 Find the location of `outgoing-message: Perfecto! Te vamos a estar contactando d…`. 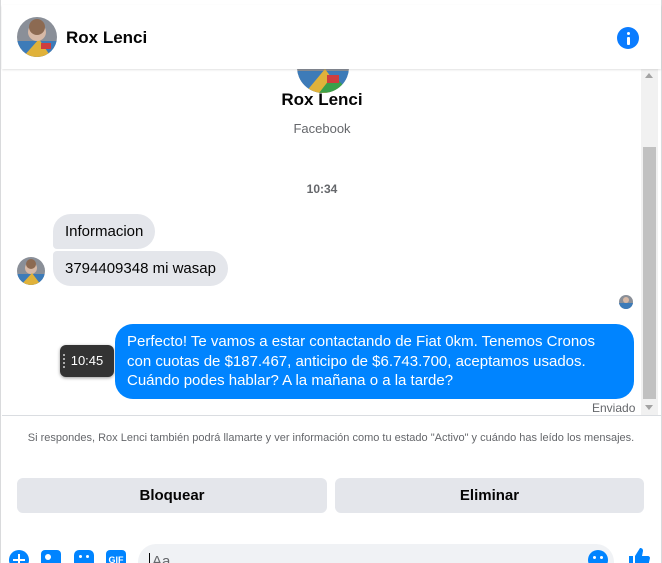

outgoing-message: Perfecto! Te vamos a estar contactando d… is located at coordinates (374, 361).